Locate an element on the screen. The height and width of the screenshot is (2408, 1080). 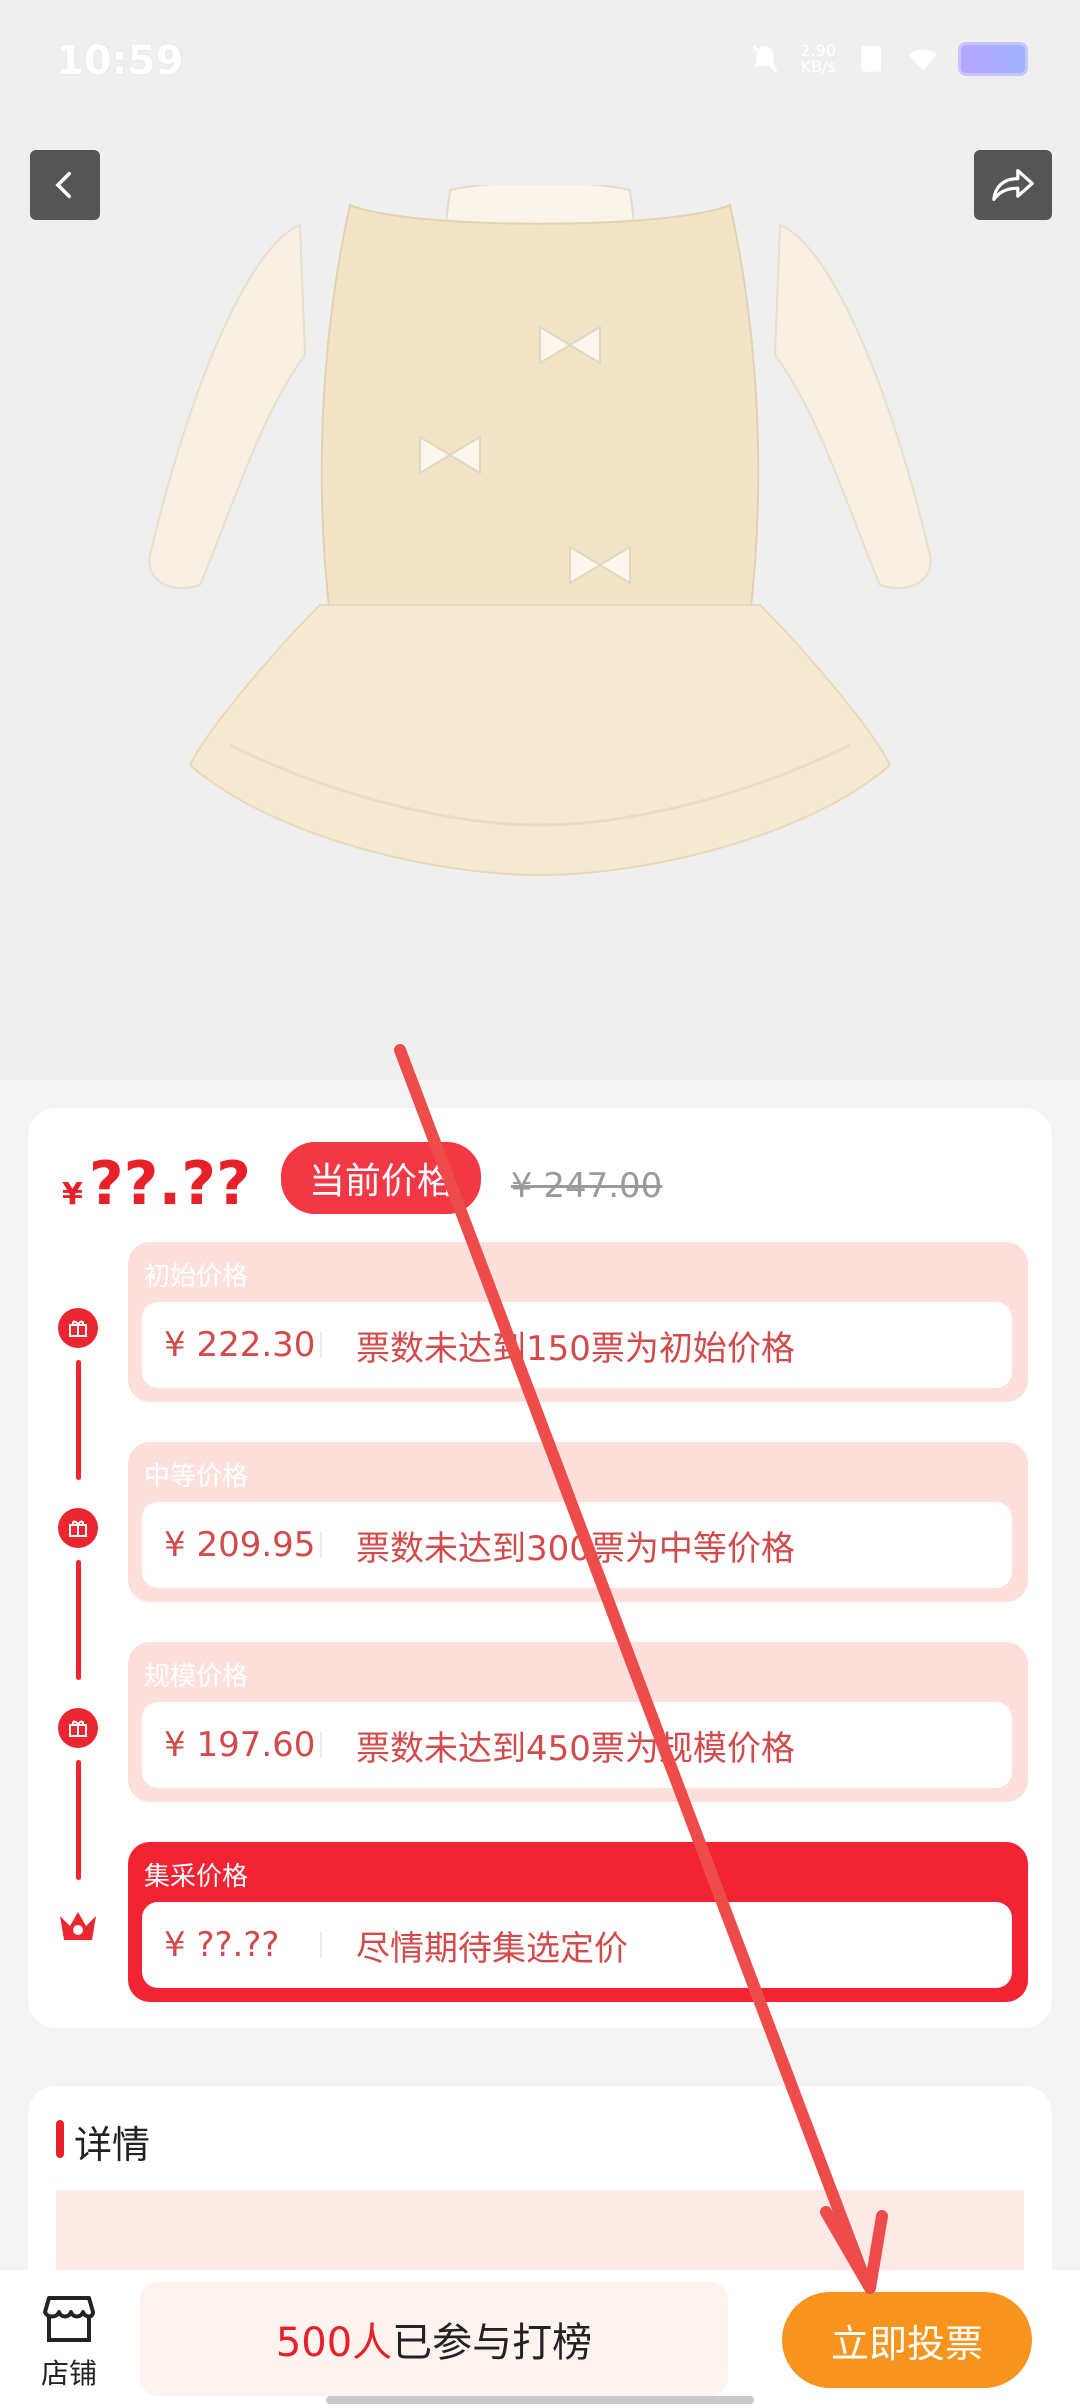
tier-name: 集采价格 is located at coordinates (196, 1877).